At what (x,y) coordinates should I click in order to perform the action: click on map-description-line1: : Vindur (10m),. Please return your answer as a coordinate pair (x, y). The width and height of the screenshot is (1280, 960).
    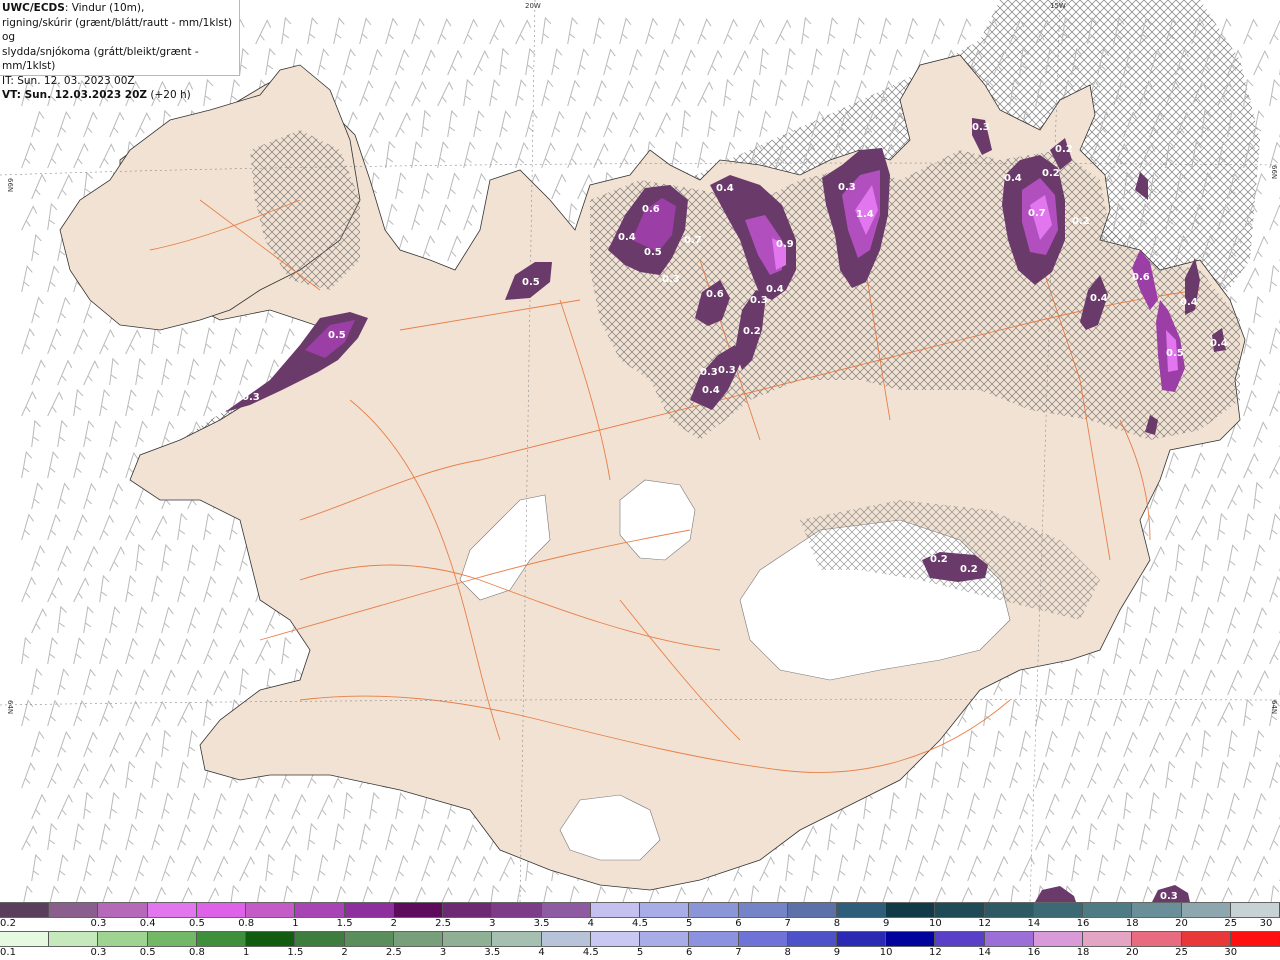
    Looking at the image, I should click on (104, 8).